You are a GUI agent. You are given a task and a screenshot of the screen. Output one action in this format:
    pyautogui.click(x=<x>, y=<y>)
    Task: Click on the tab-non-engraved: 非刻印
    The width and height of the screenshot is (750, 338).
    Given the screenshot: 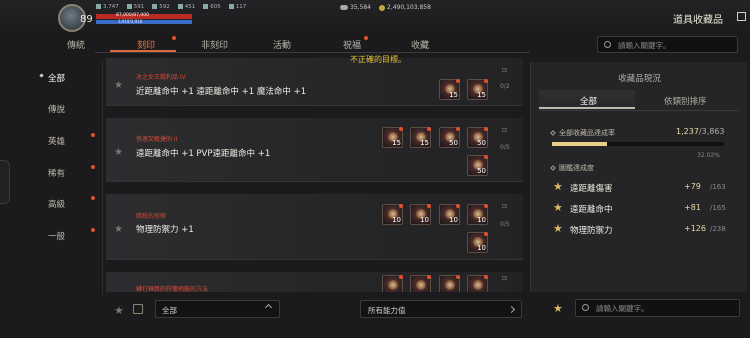 What is the action you would take?
    pyautogui.click(x=214, y=44)
    